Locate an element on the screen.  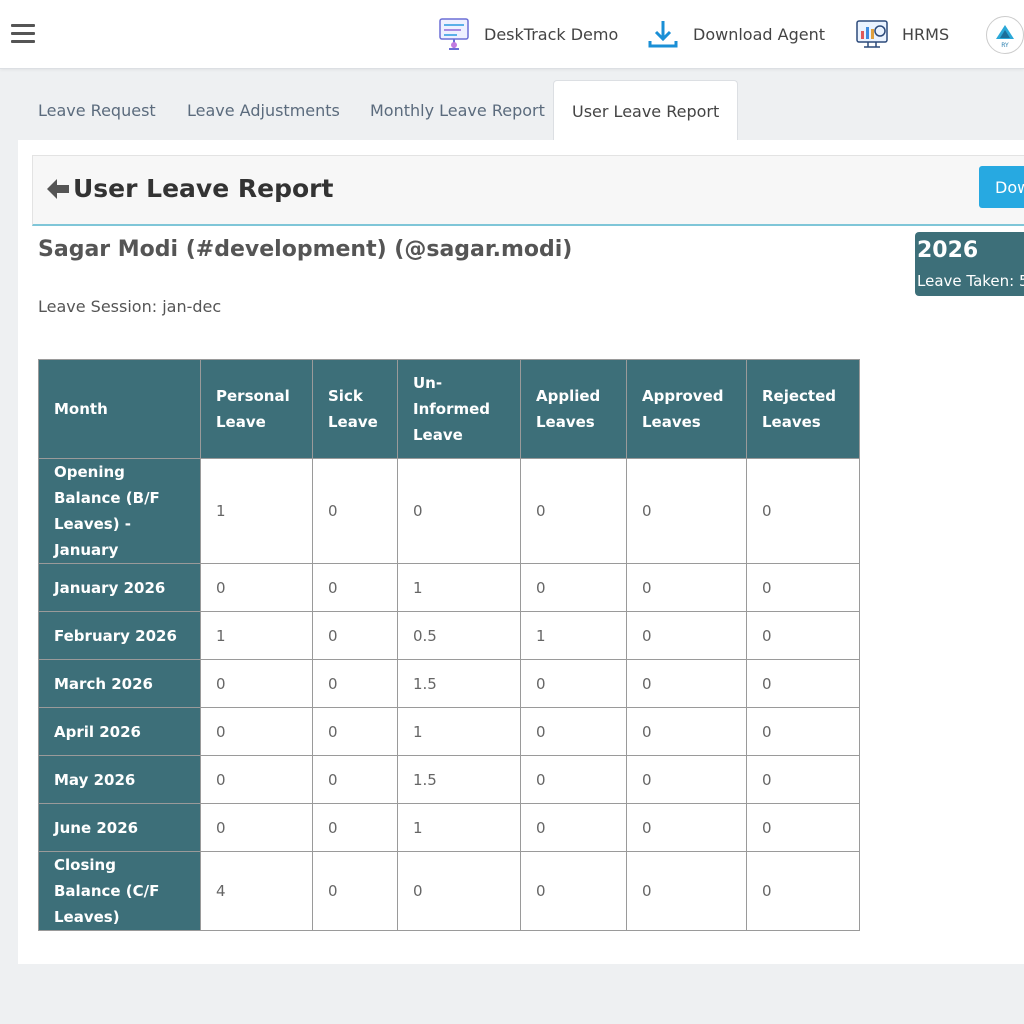
user-avatar: RY is located at coordinates (1005, 35).